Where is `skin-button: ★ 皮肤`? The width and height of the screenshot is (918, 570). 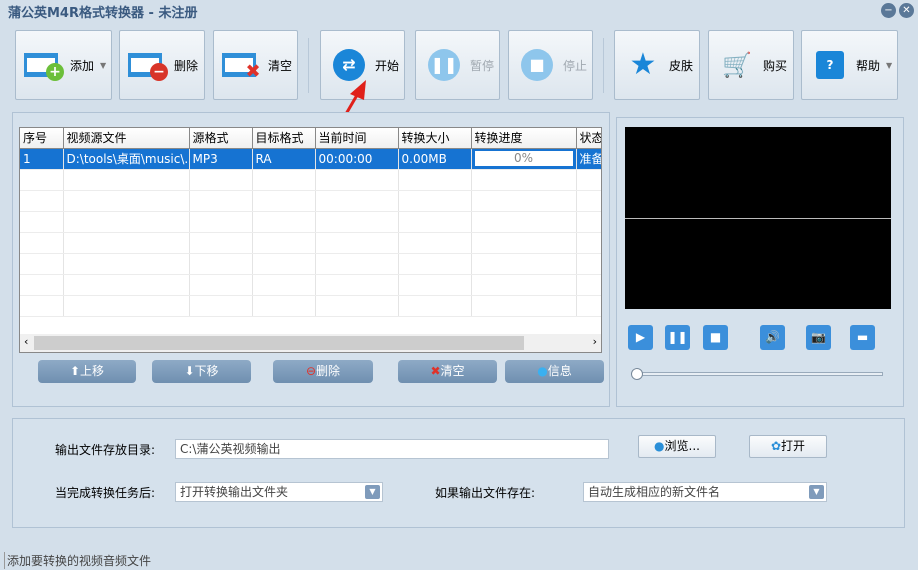
skin-button: ★ 皮肤 is located at coordinates (657, 65).